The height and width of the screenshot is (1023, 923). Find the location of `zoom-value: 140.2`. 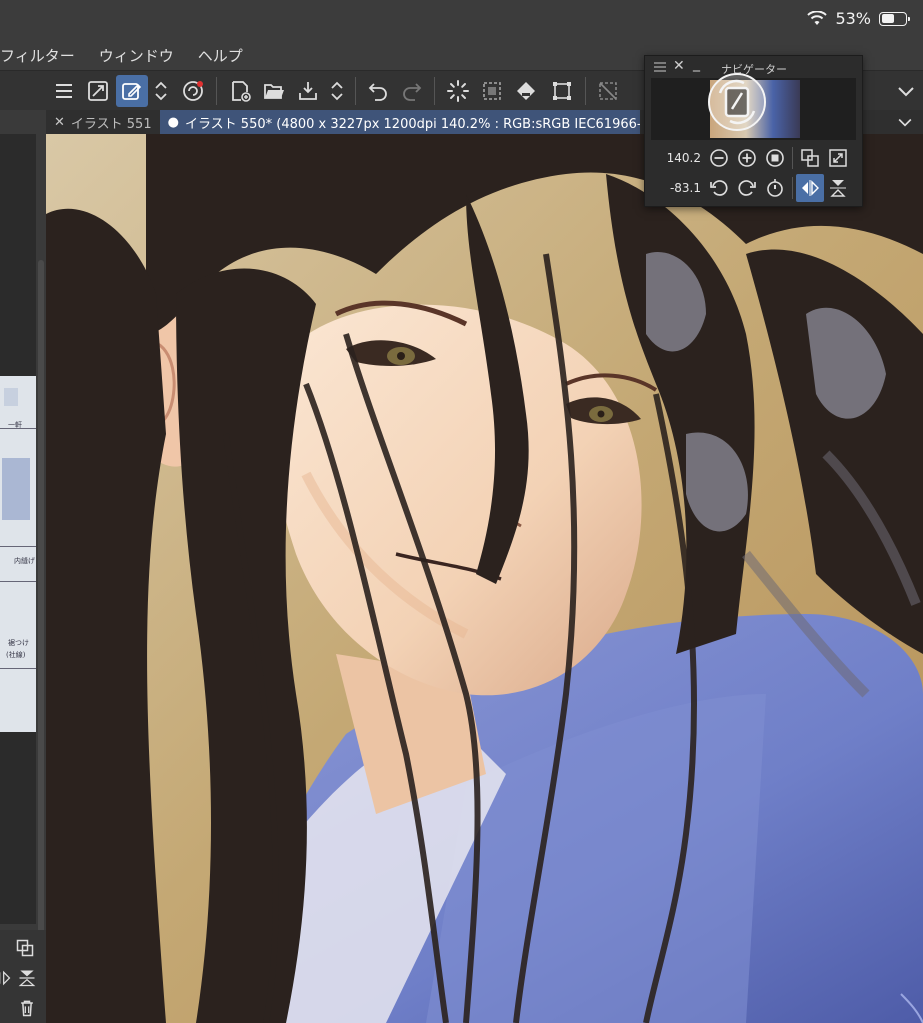

zoom-value: 140.2 is located at coordinates (678, 158).